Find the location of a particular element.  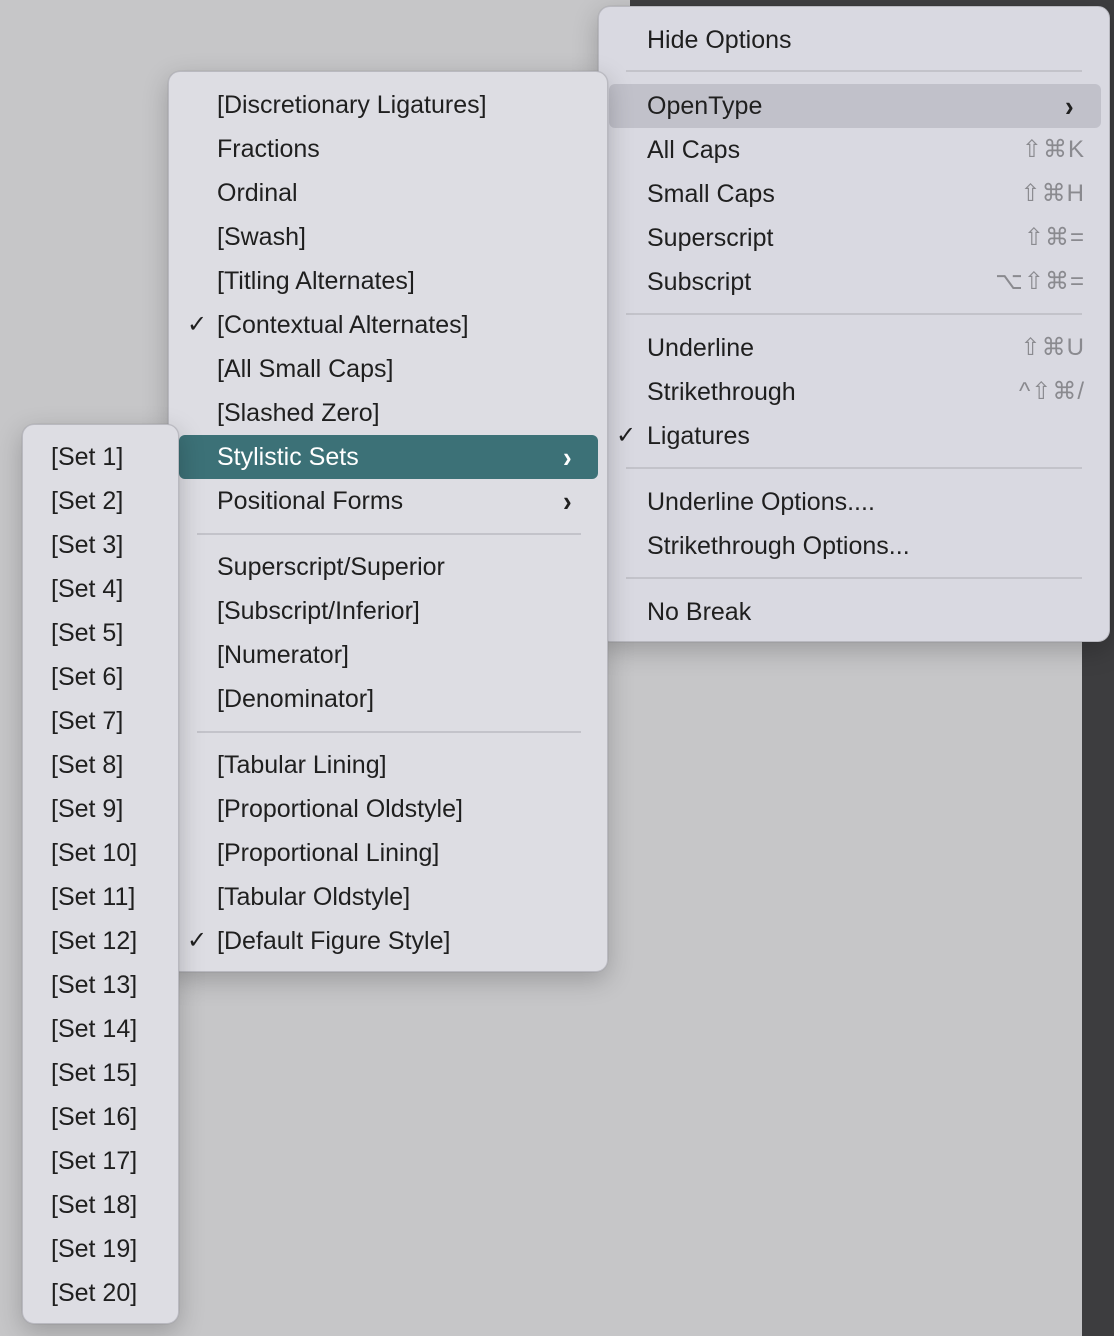

menu-item-tabular-oldstyle: [Tabular Oldstyle] is located at coordinates (389, 897).